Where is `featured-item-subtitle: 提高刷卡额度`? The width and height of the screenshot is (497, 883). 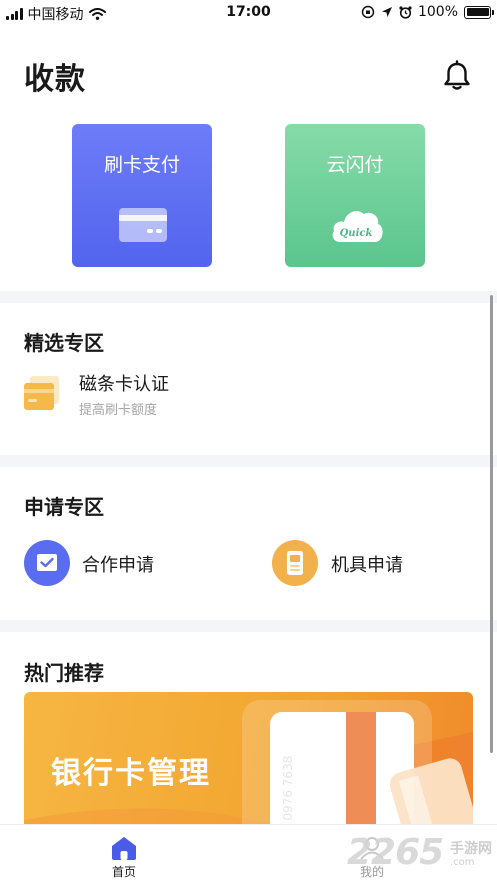 featured-item-subtitle: 提高刷卡额度 is located at coordinates (118, 410).